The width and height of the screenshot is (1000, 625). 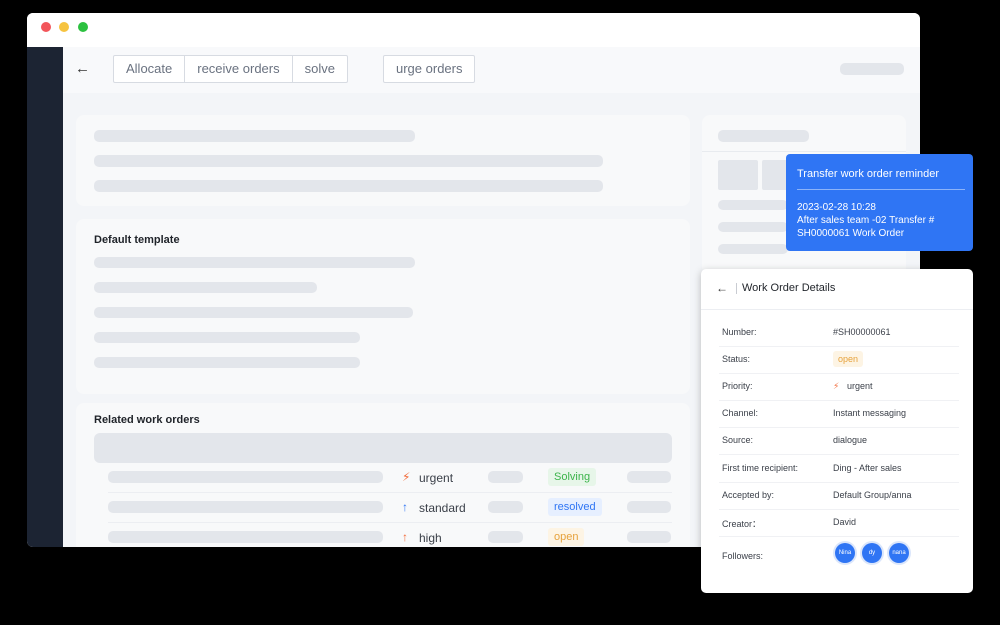 I want to click on detail-value: urgent, so click(x=860, y=386).